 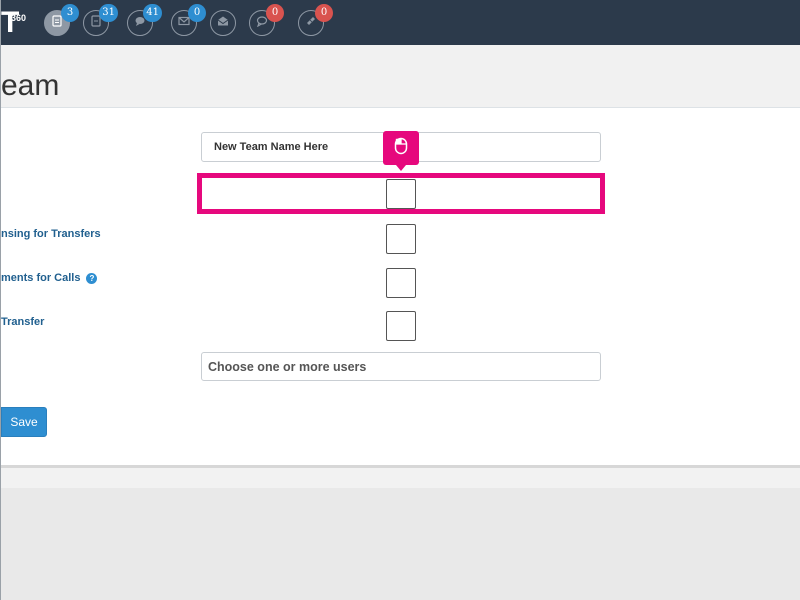 I want to click on nav-reports: 31, so click(x=100, y=20).